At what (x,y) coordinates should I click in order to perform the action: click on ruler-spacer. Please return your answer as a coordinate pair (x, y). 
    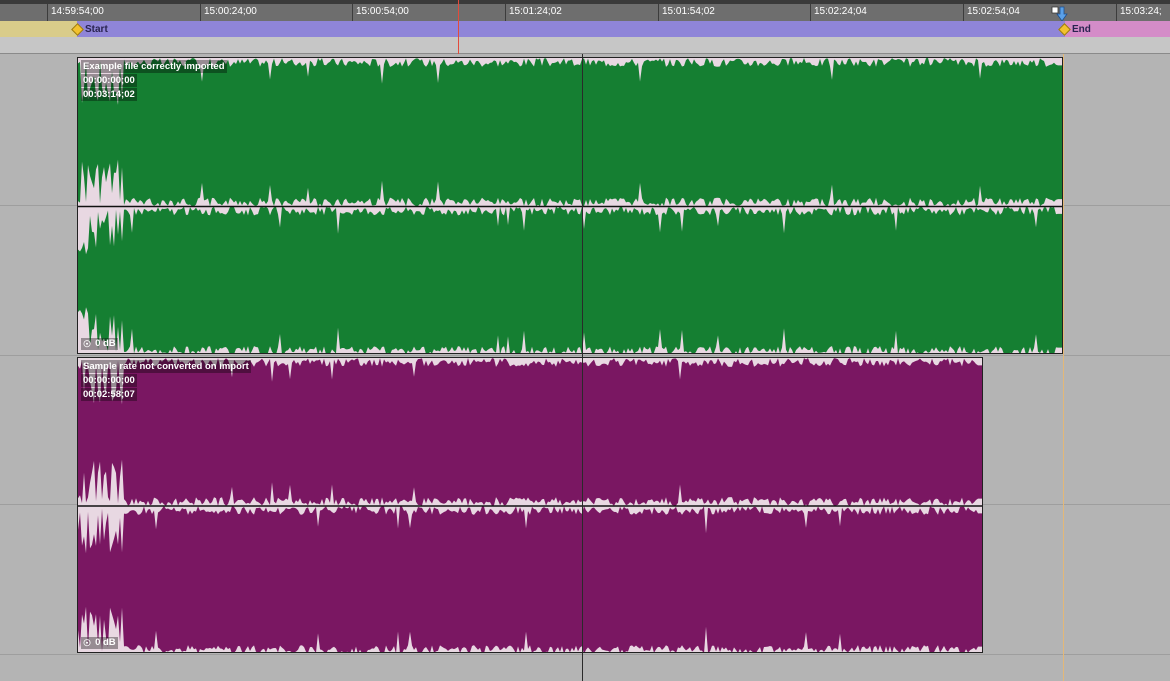
    Looking at the image, I should click on (585, 45).